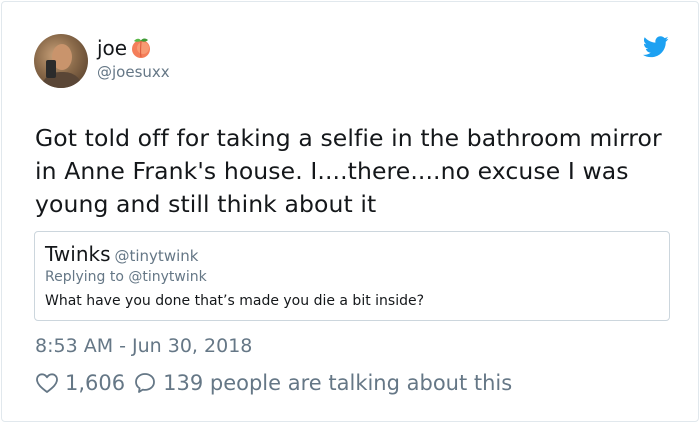 The image size is (700, 423). What do you see at coordinates (95, 383) in the screenshot?
I see `like-count: 1,606` at bounding box center [95, 383].